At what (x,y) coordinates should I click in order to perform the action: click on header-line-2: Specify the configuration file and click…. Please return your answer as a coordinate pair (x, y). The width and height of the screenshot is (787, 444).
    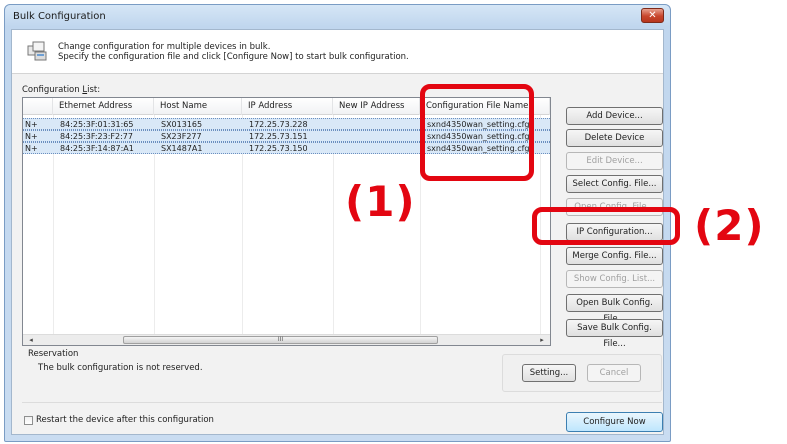
    Looking at the image, I should click on (233, 57).